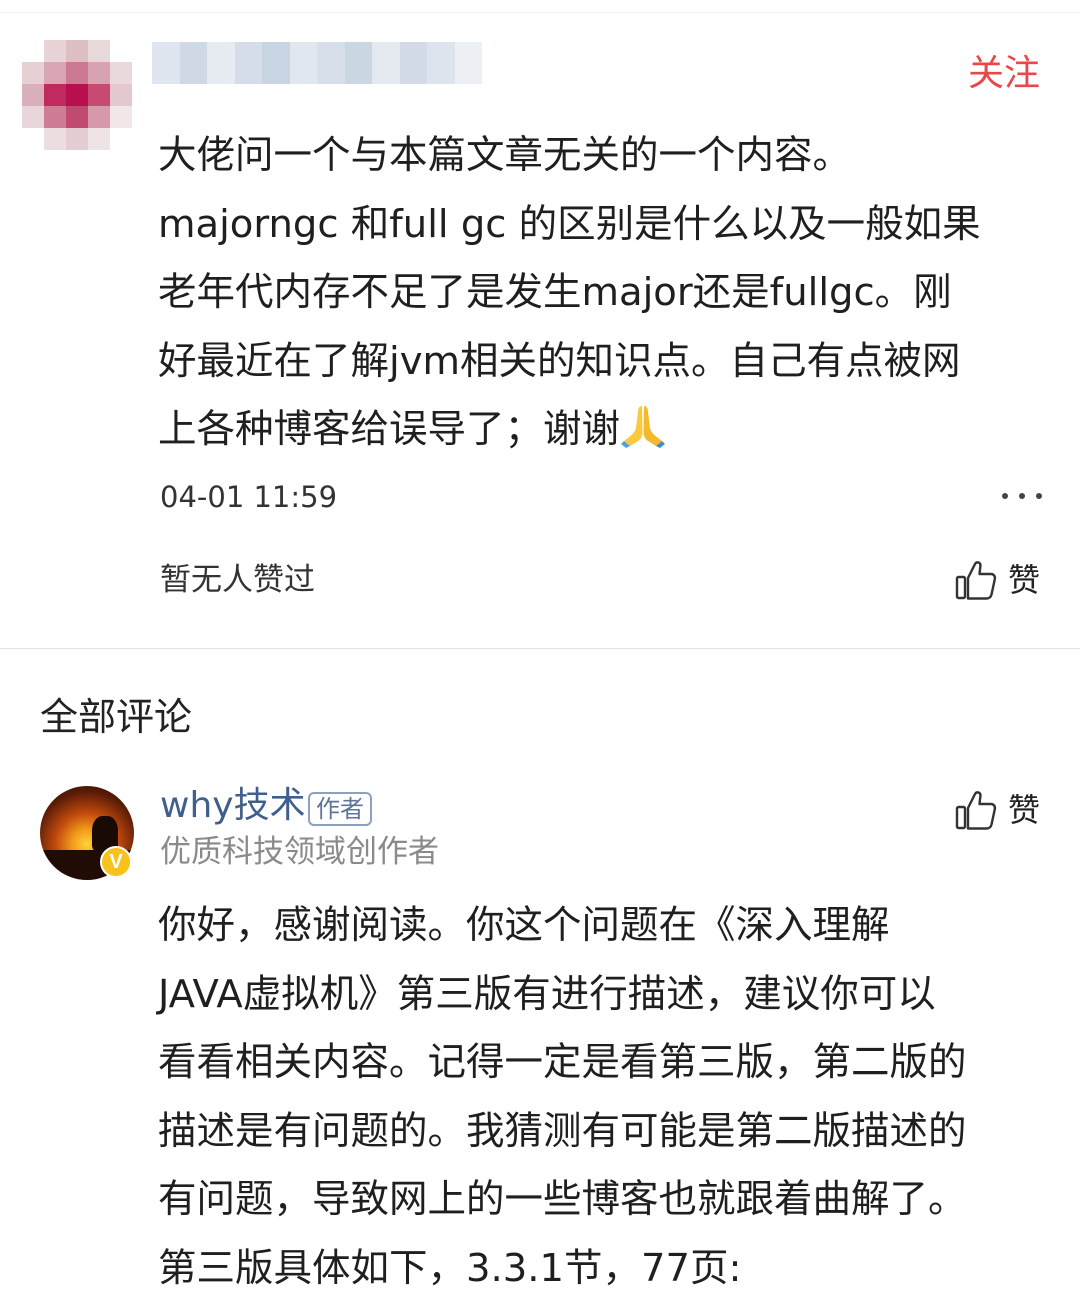 The height and width of the screenshot is (1316, 1080). Describe the element at coordinates (237, 580) in the screenshot. I see `no-likes-text: 暂无人赞过` at that location.